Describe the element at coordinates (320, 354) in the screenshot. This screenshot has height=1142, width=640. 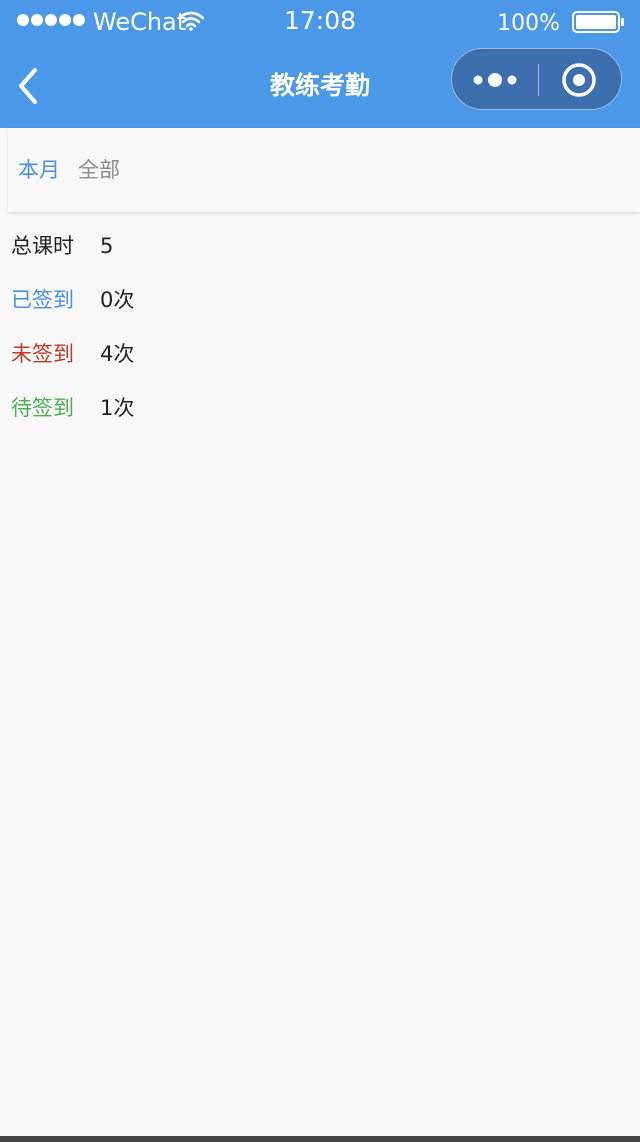
I see `stat-not-signed-in: 未签到 4次` at that location.